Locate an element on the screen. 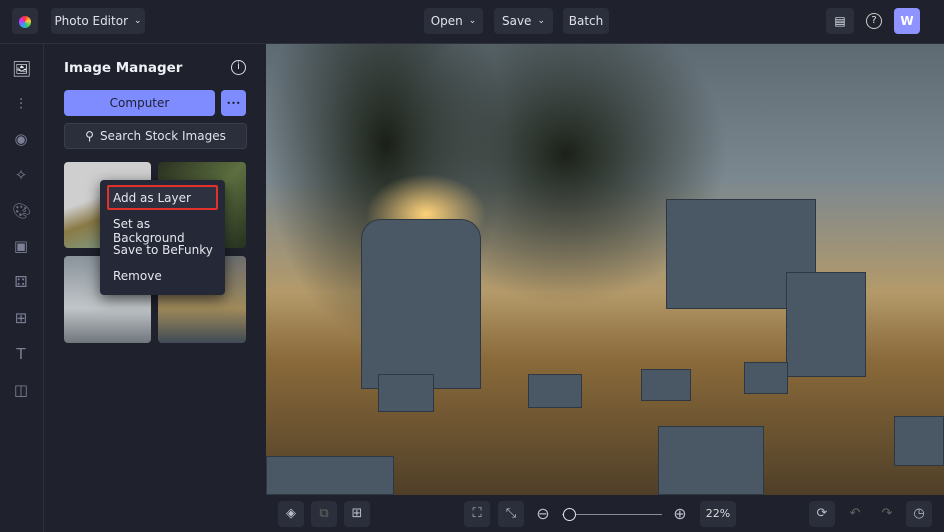 This screenshot has height=532, width=944. help-icon: ? is located at coordinates (874, 21).